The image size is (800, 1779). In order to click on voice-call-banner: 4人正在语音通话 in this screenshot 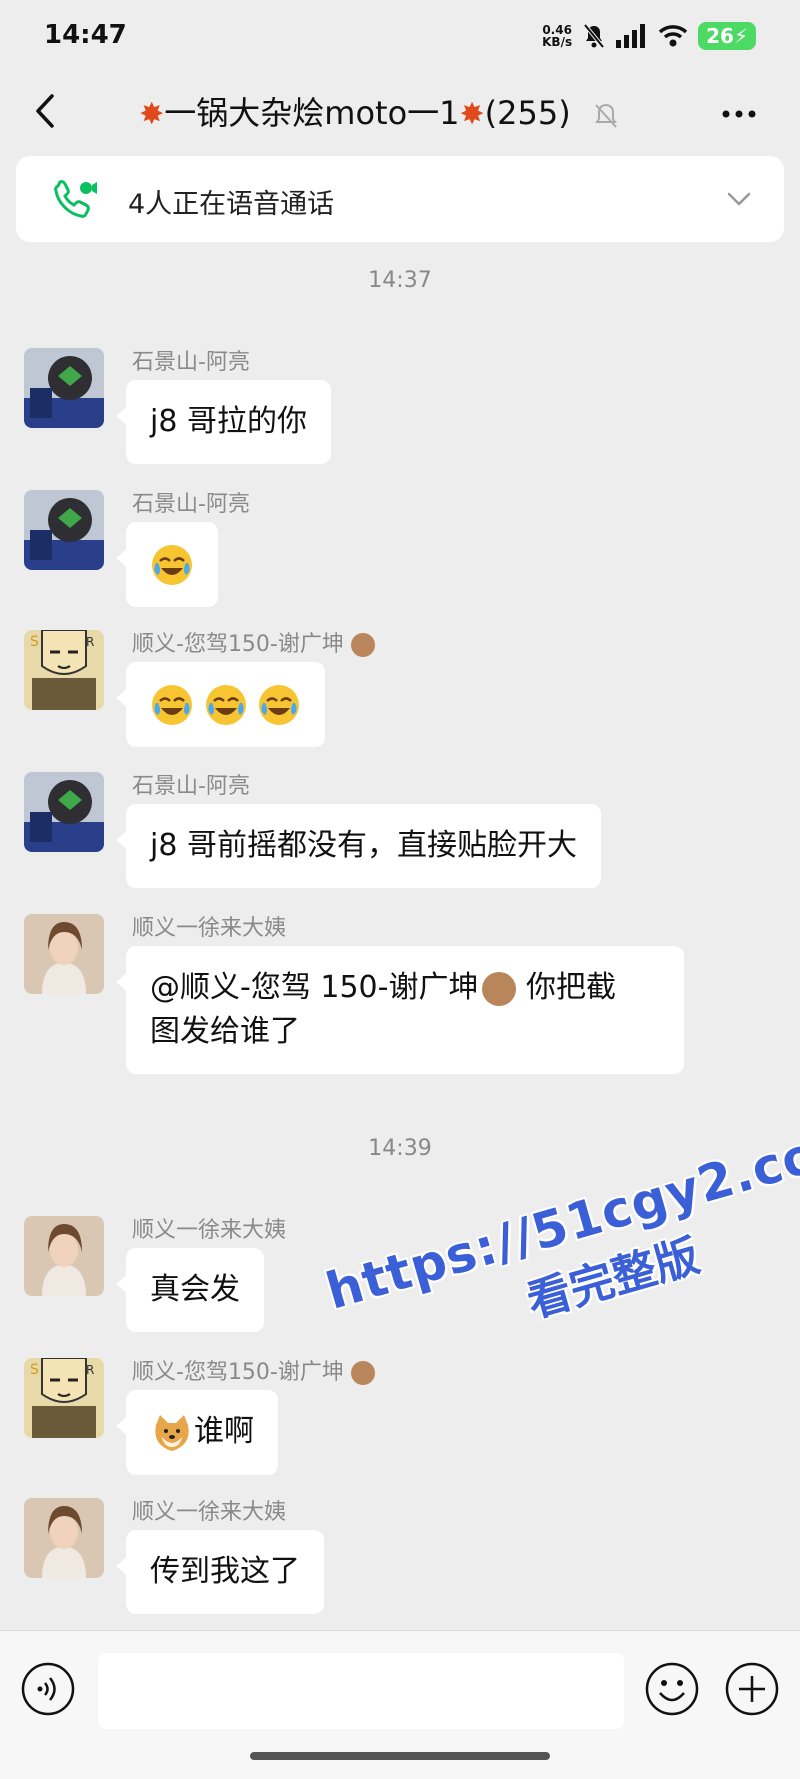, I will do `click(400, 199)`.